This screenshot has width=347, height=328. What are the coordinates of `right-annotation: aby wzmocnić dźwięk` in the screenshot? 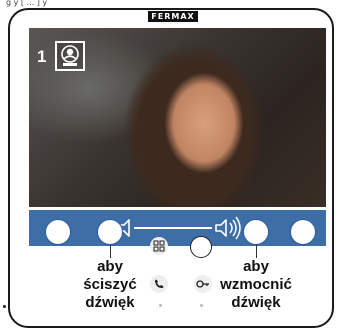 It's located at (256, 285).